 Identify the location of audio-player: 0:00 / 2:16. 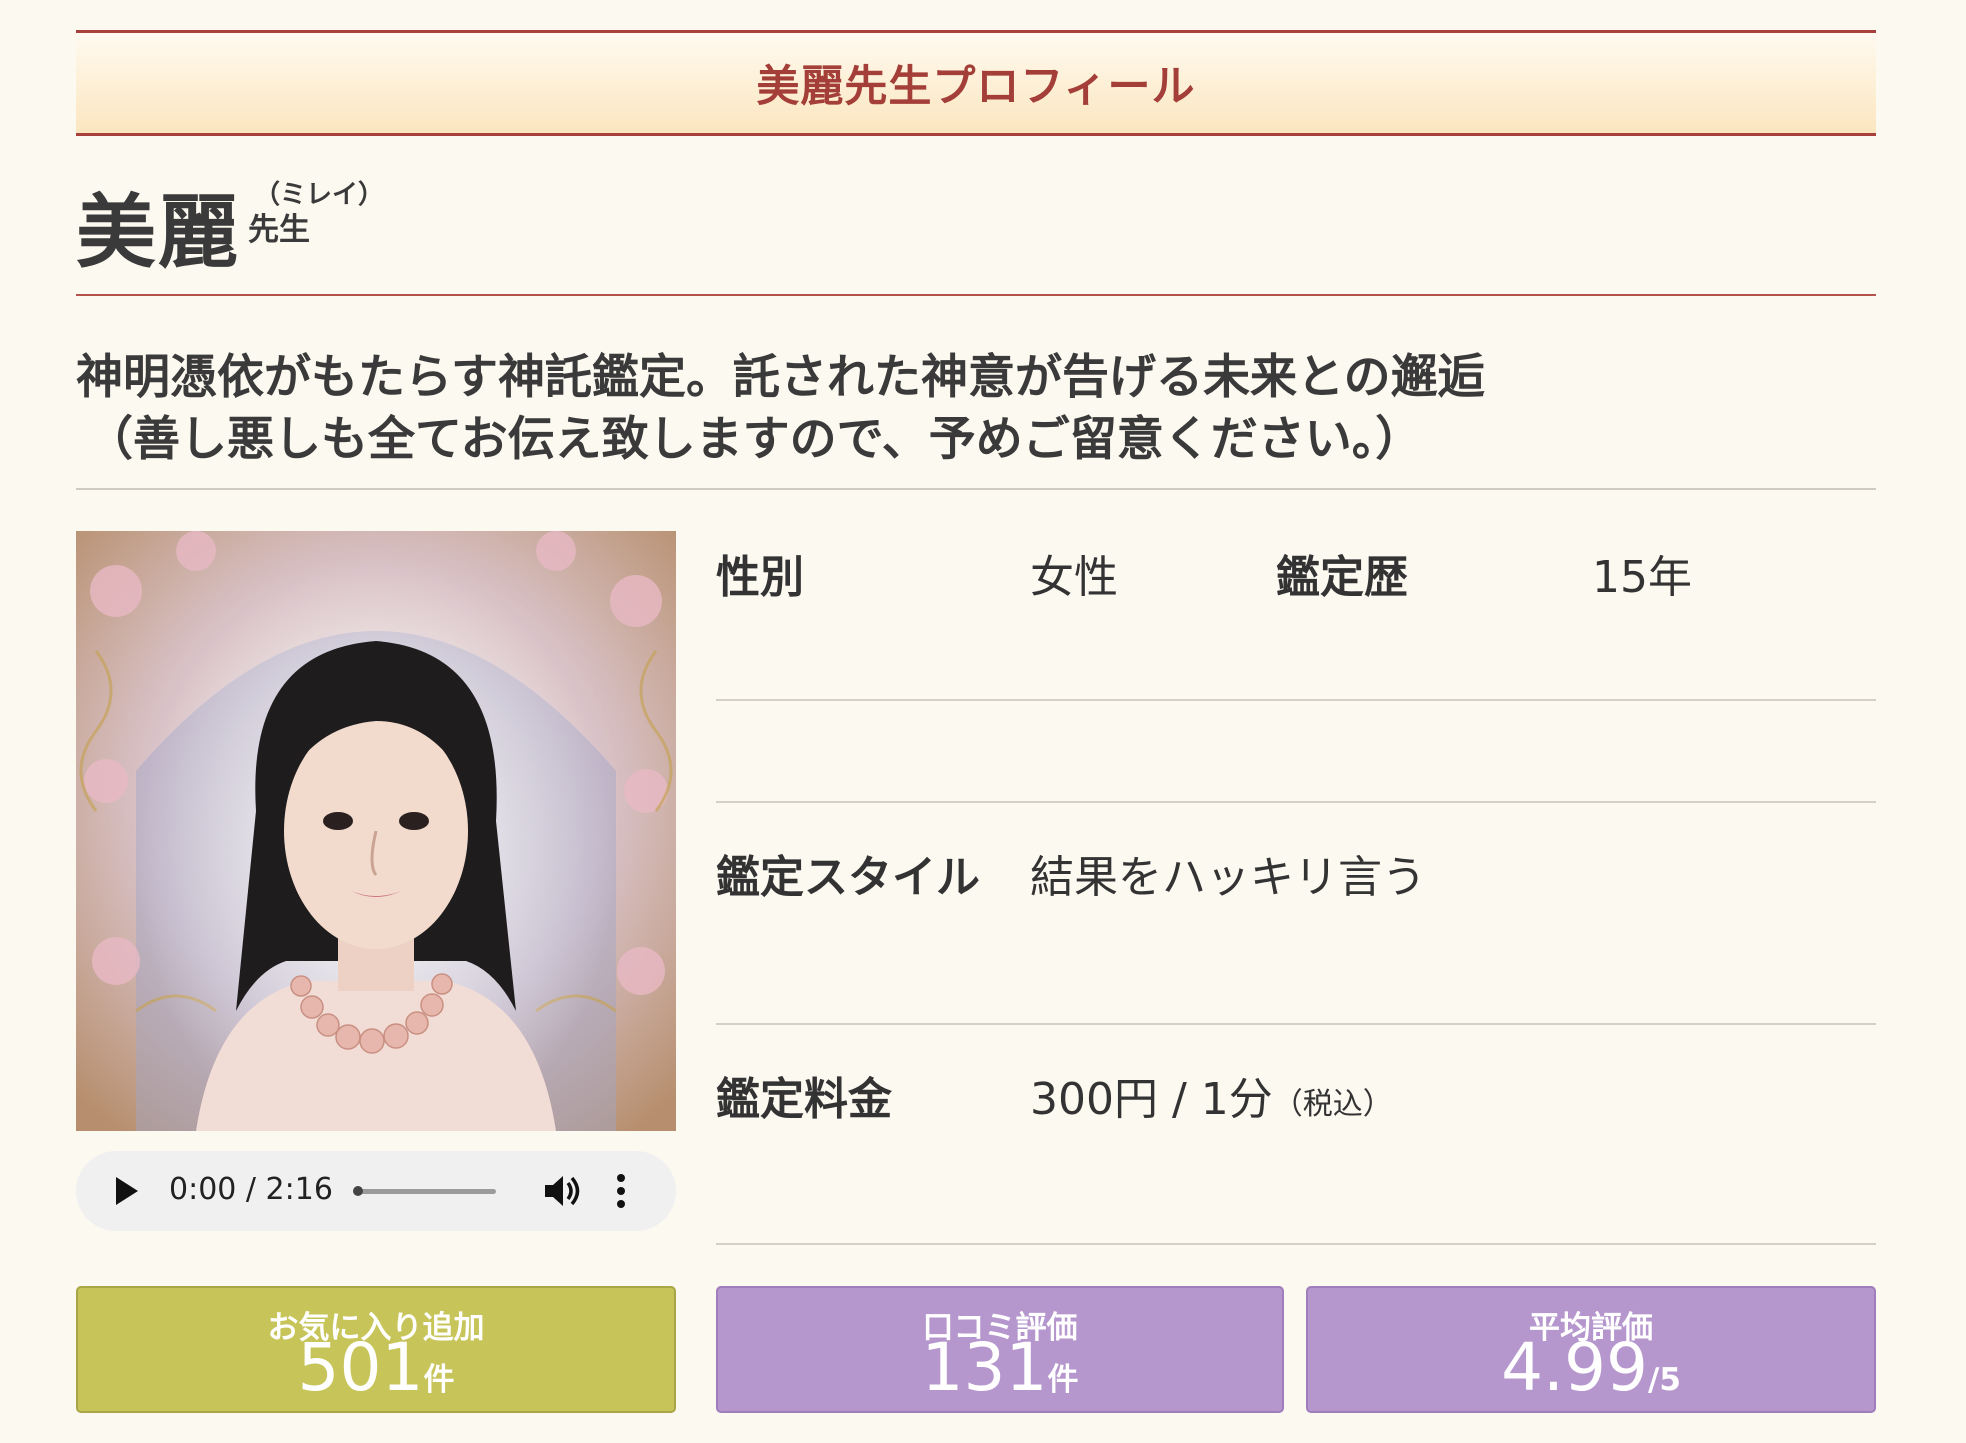
(376, 1191).